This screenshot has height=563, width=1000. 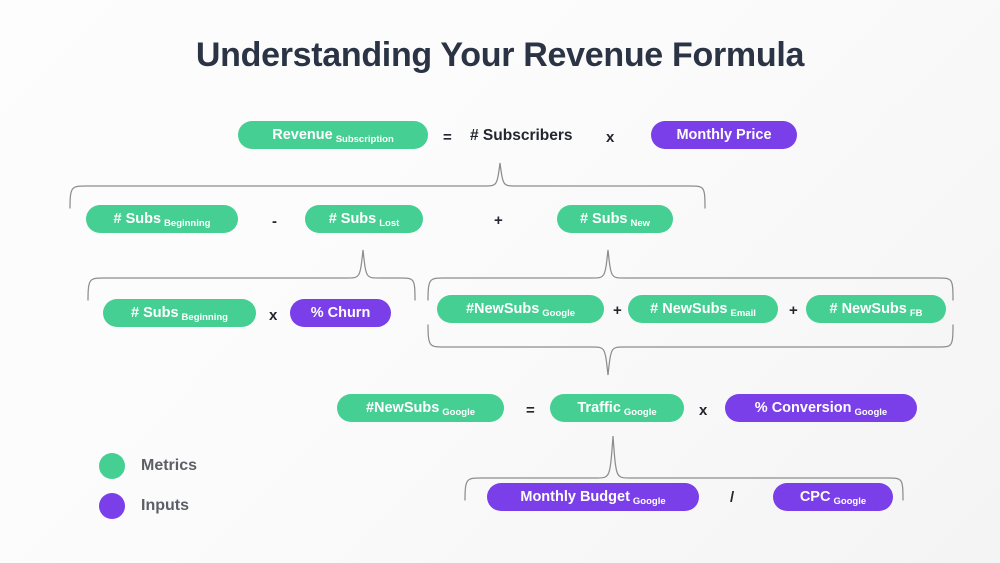 What do you see at coordinates (447, 137) in the screenshot?
I see `operator-equals-row1: =` at bounding box center [447, 137].